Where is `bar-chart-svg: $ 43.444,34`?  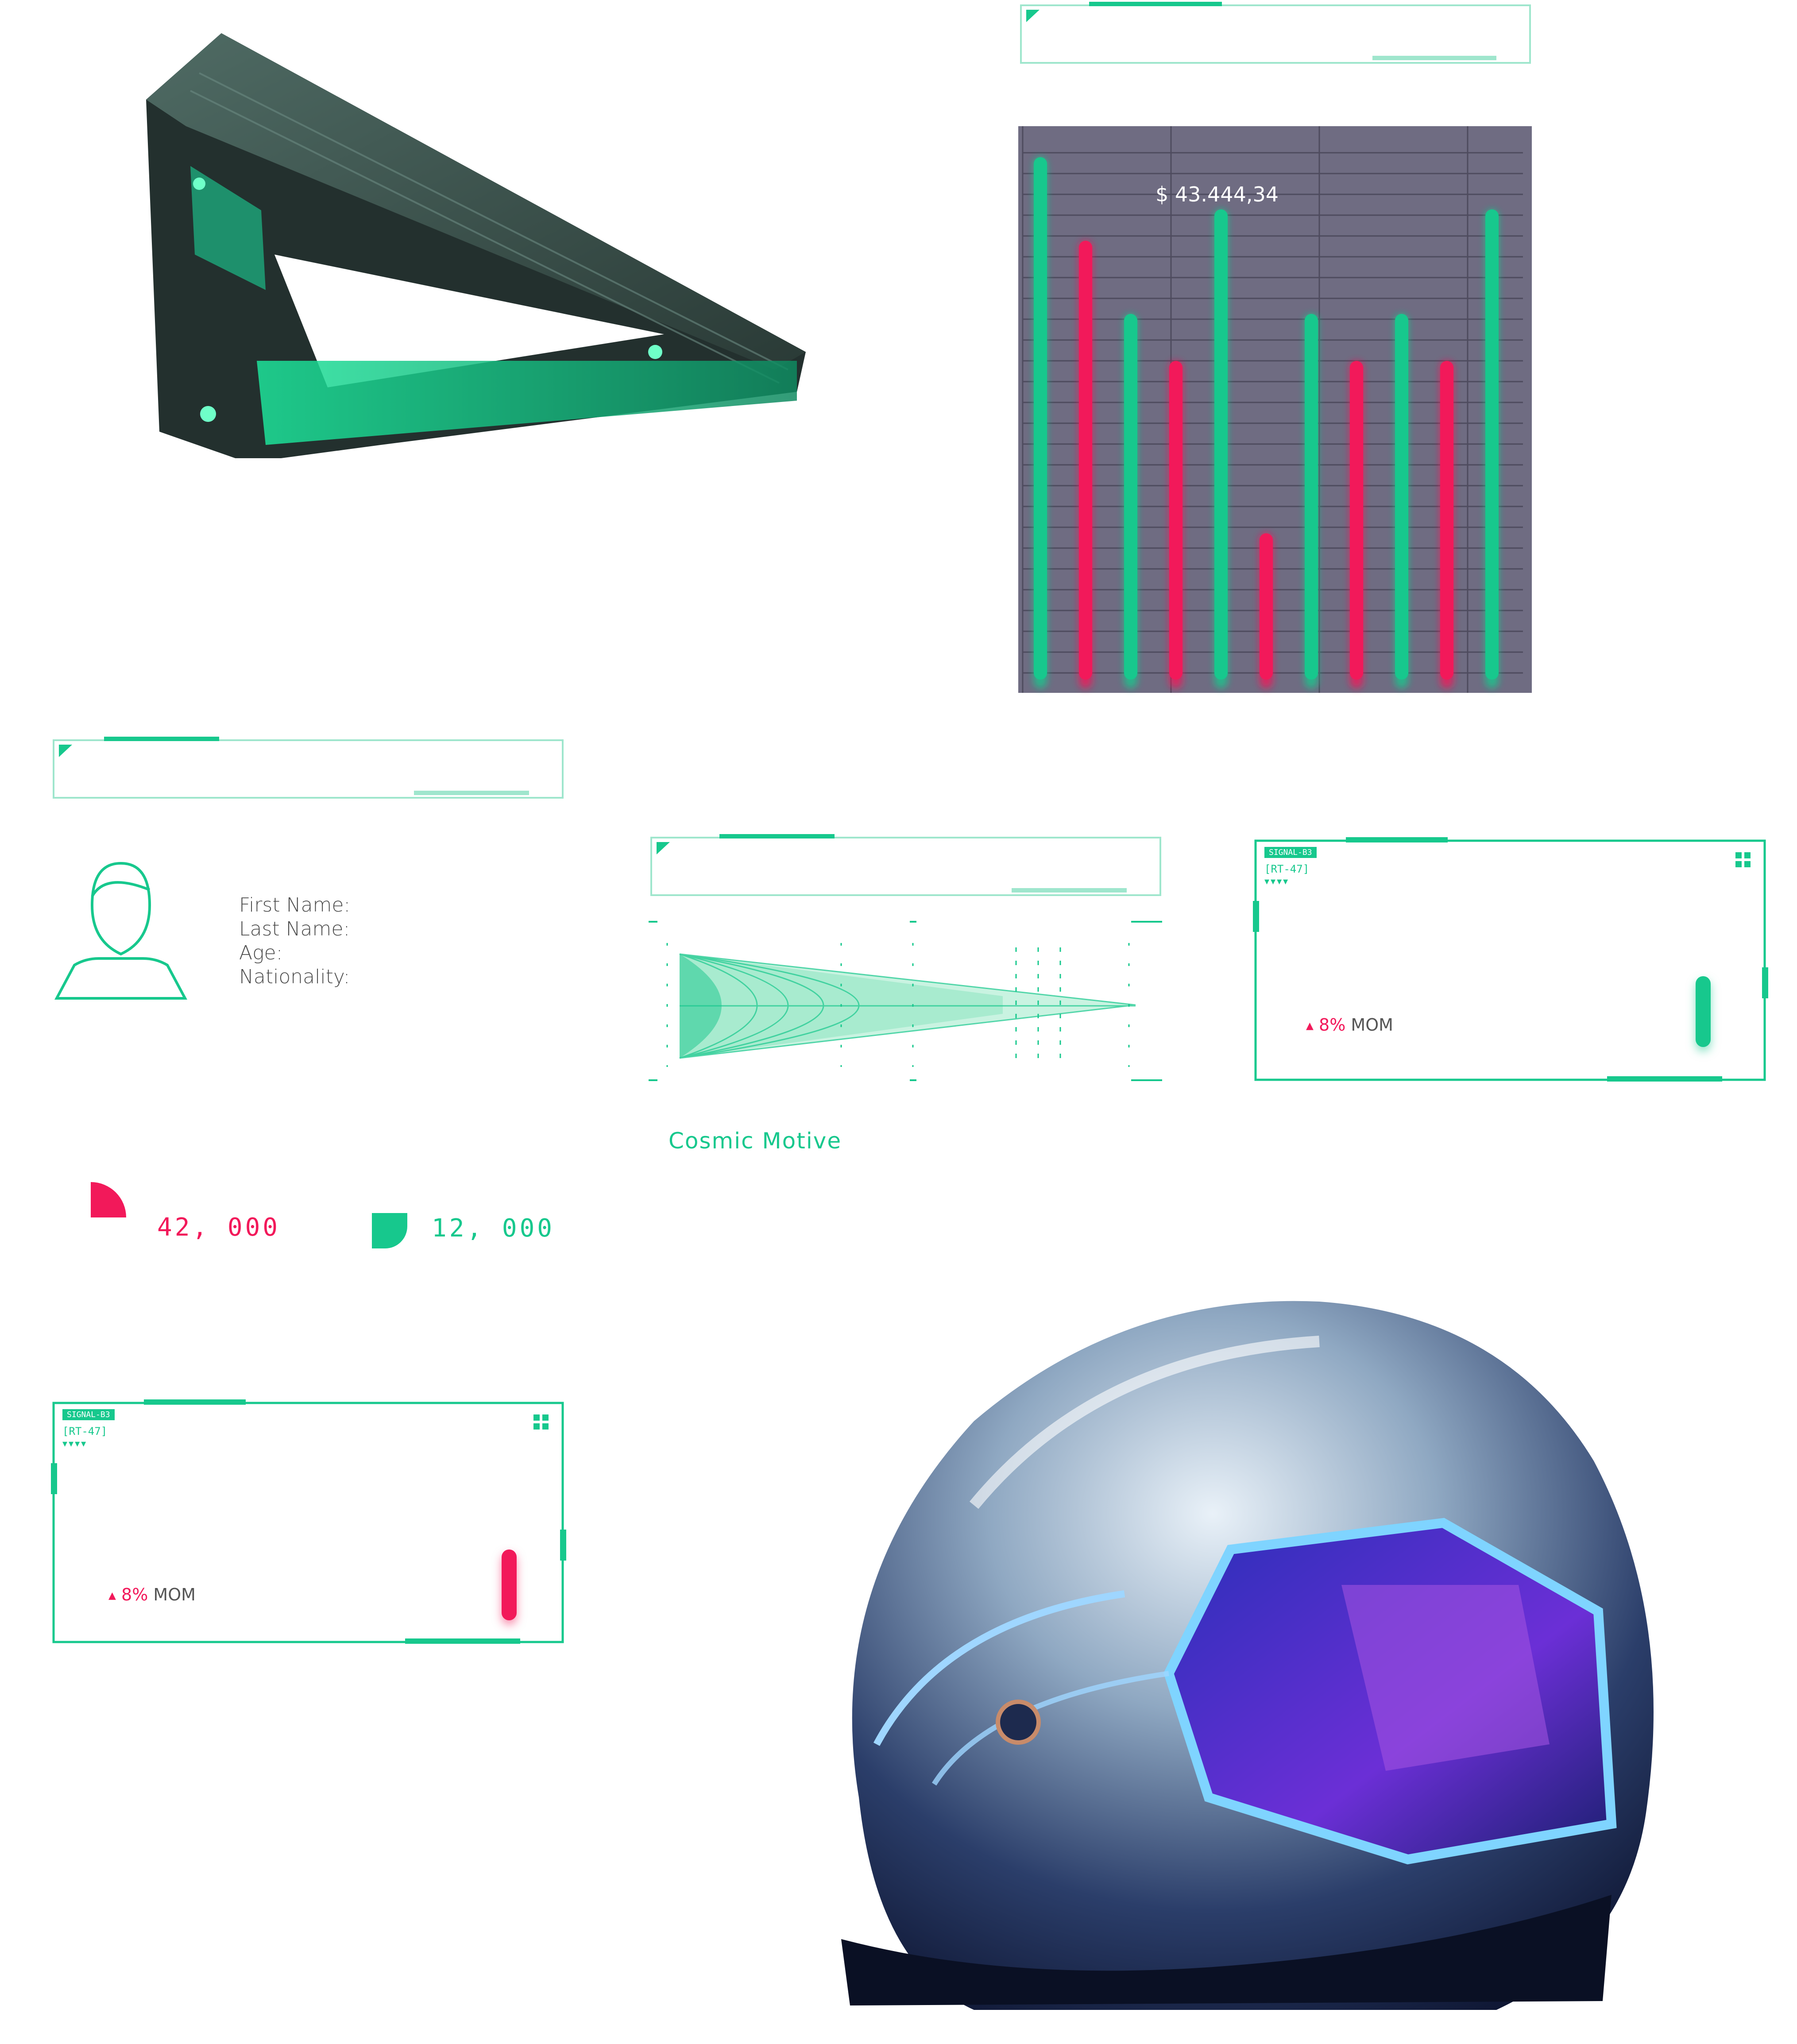 bar-chart-svg: $ 43.444,34 is located at coordinates (1275, 410).